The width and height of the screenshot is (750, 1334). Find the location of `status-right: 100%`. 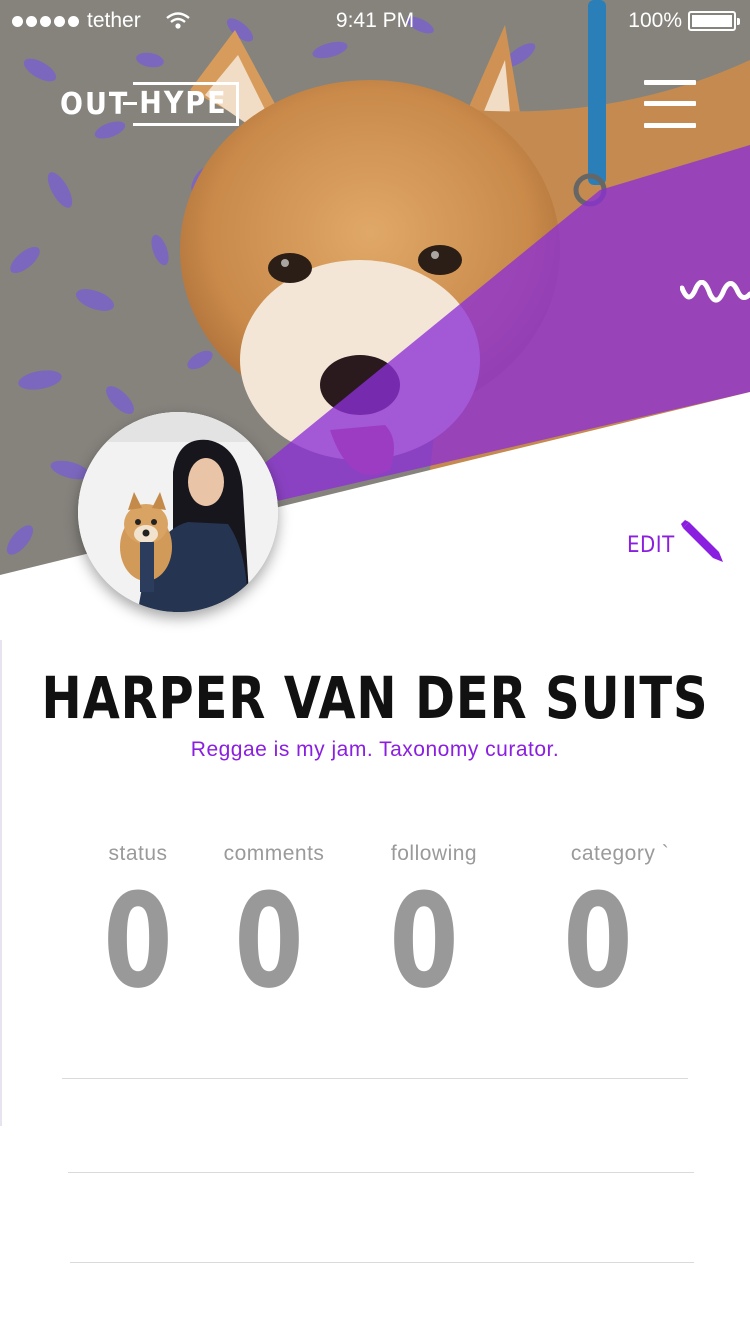

status-right: 100% is located at coordinates (684, 21).